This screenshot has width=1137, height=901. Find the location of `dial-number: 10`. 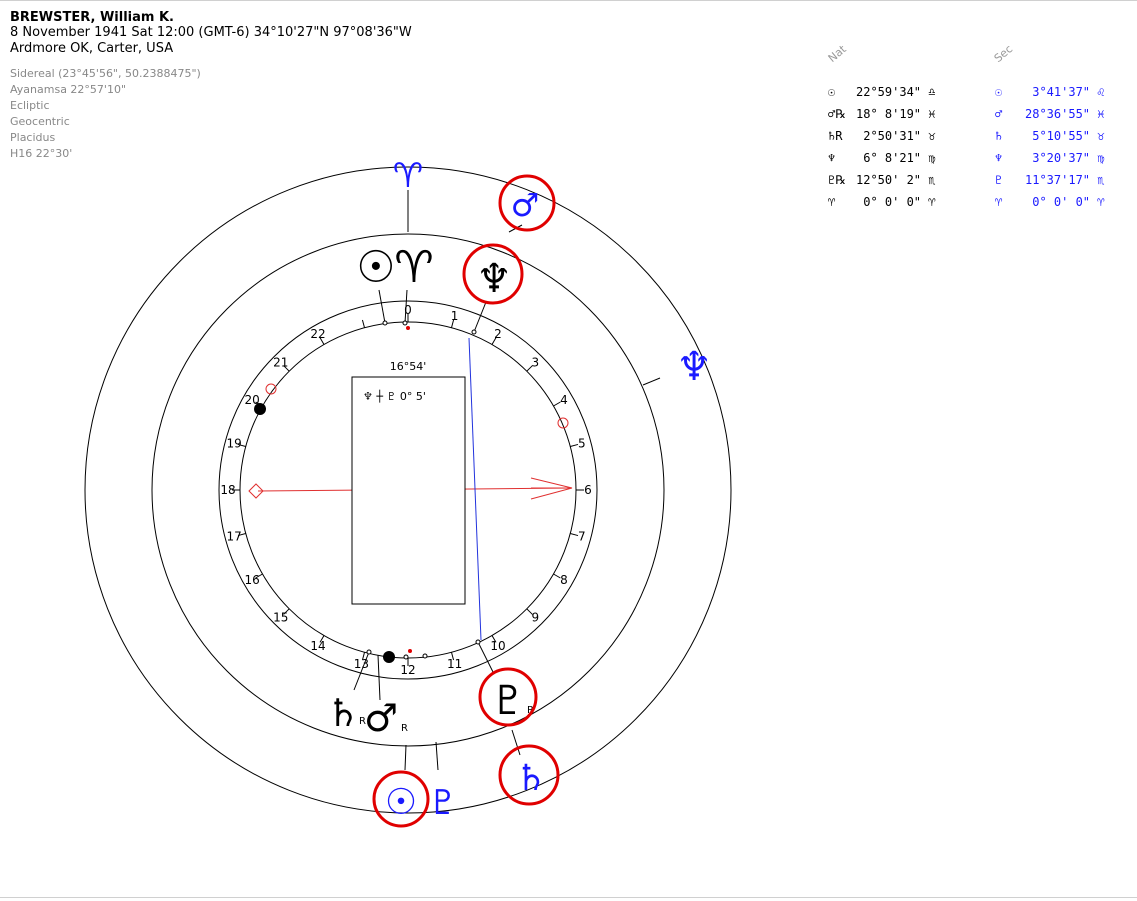

dial-number: 10 is located at coordinates (497, 646).